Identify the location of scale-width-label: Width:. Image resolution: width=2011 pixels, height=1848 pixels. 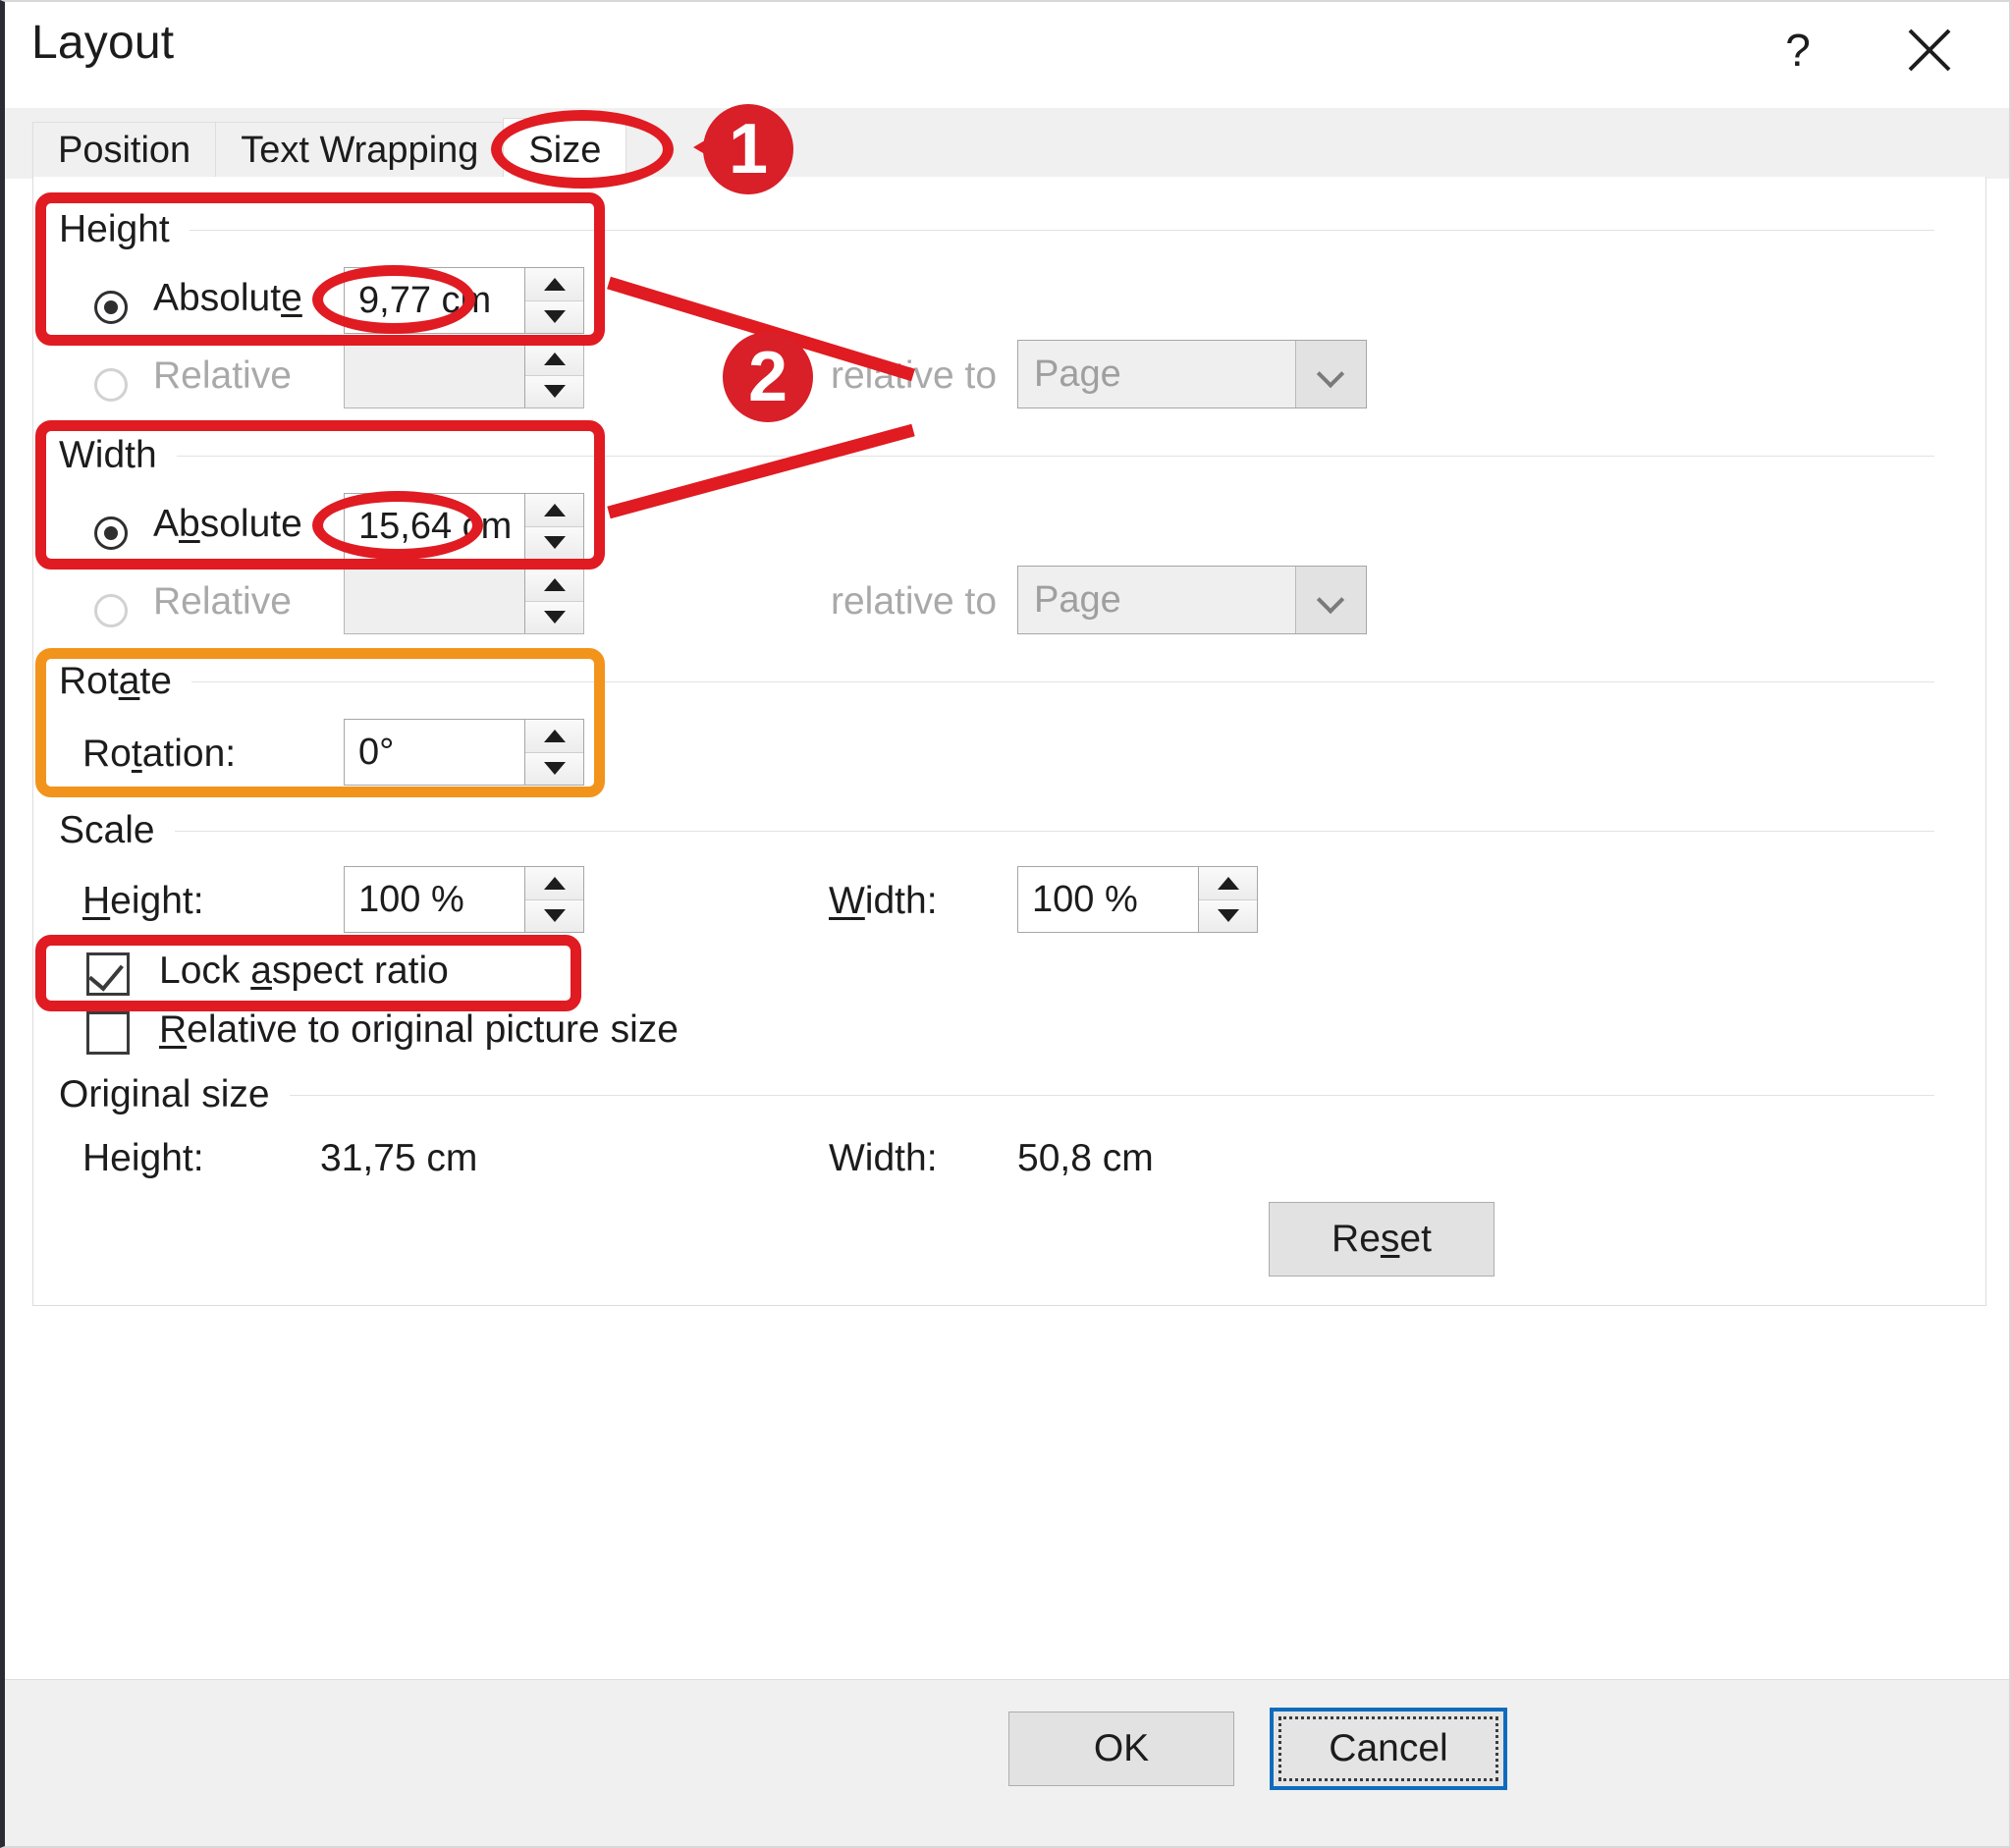
(883, 901).